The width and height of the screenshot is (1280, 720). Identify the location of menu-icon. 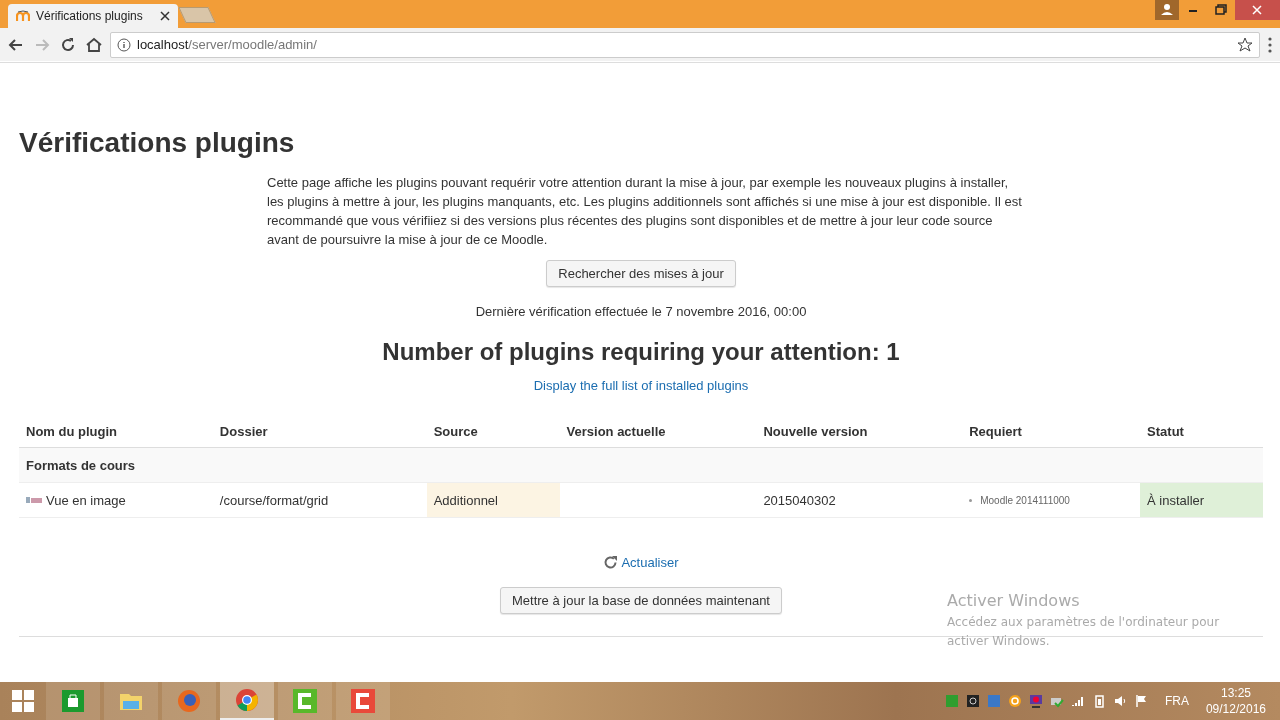
(1270, 44).